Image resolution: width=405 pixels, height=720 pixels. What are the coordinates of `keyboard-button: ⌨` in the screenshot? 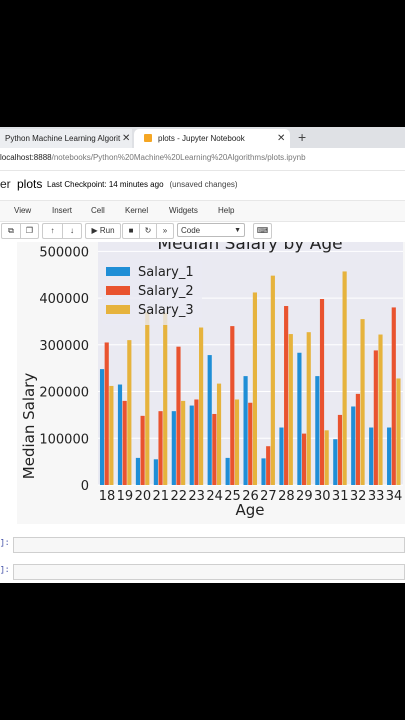 It's located at (262, 231).